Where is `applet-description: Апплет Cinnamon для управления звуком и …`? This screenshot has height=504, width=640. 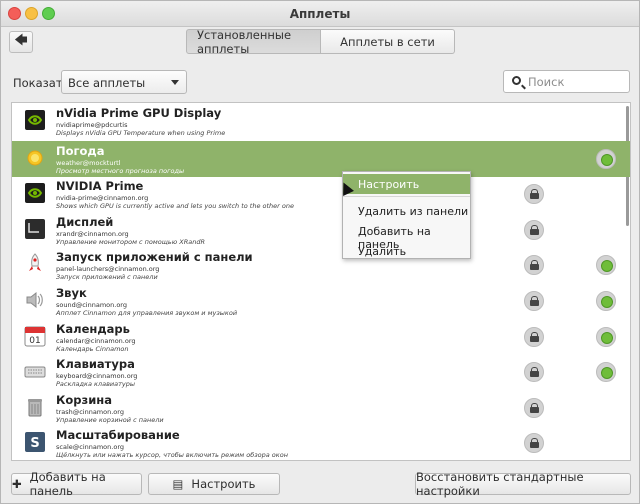 applet-description: Апплет Cinnamon для управления звуком и … is located at coordinates (147, 313).